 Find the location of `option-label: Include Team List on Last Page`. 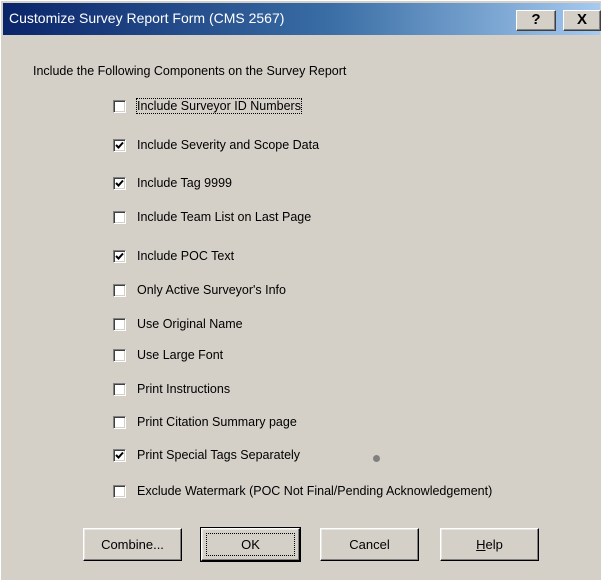

option-label: Include Team List on Last Page is located at coordinates (224, 217).